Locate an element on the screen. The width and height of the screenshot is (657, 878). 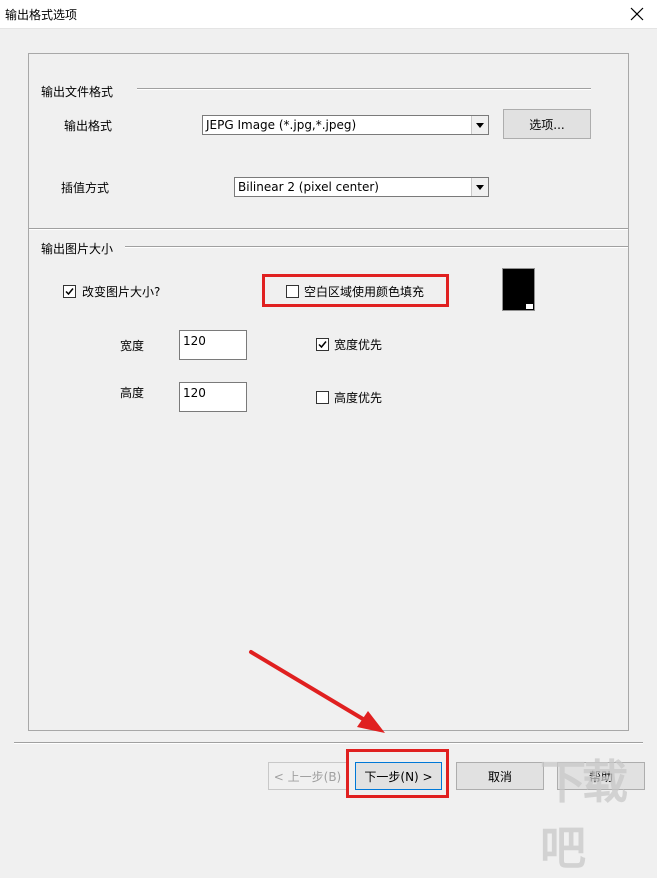
annotation-arrow-icon is located at coordinates (317, 691).